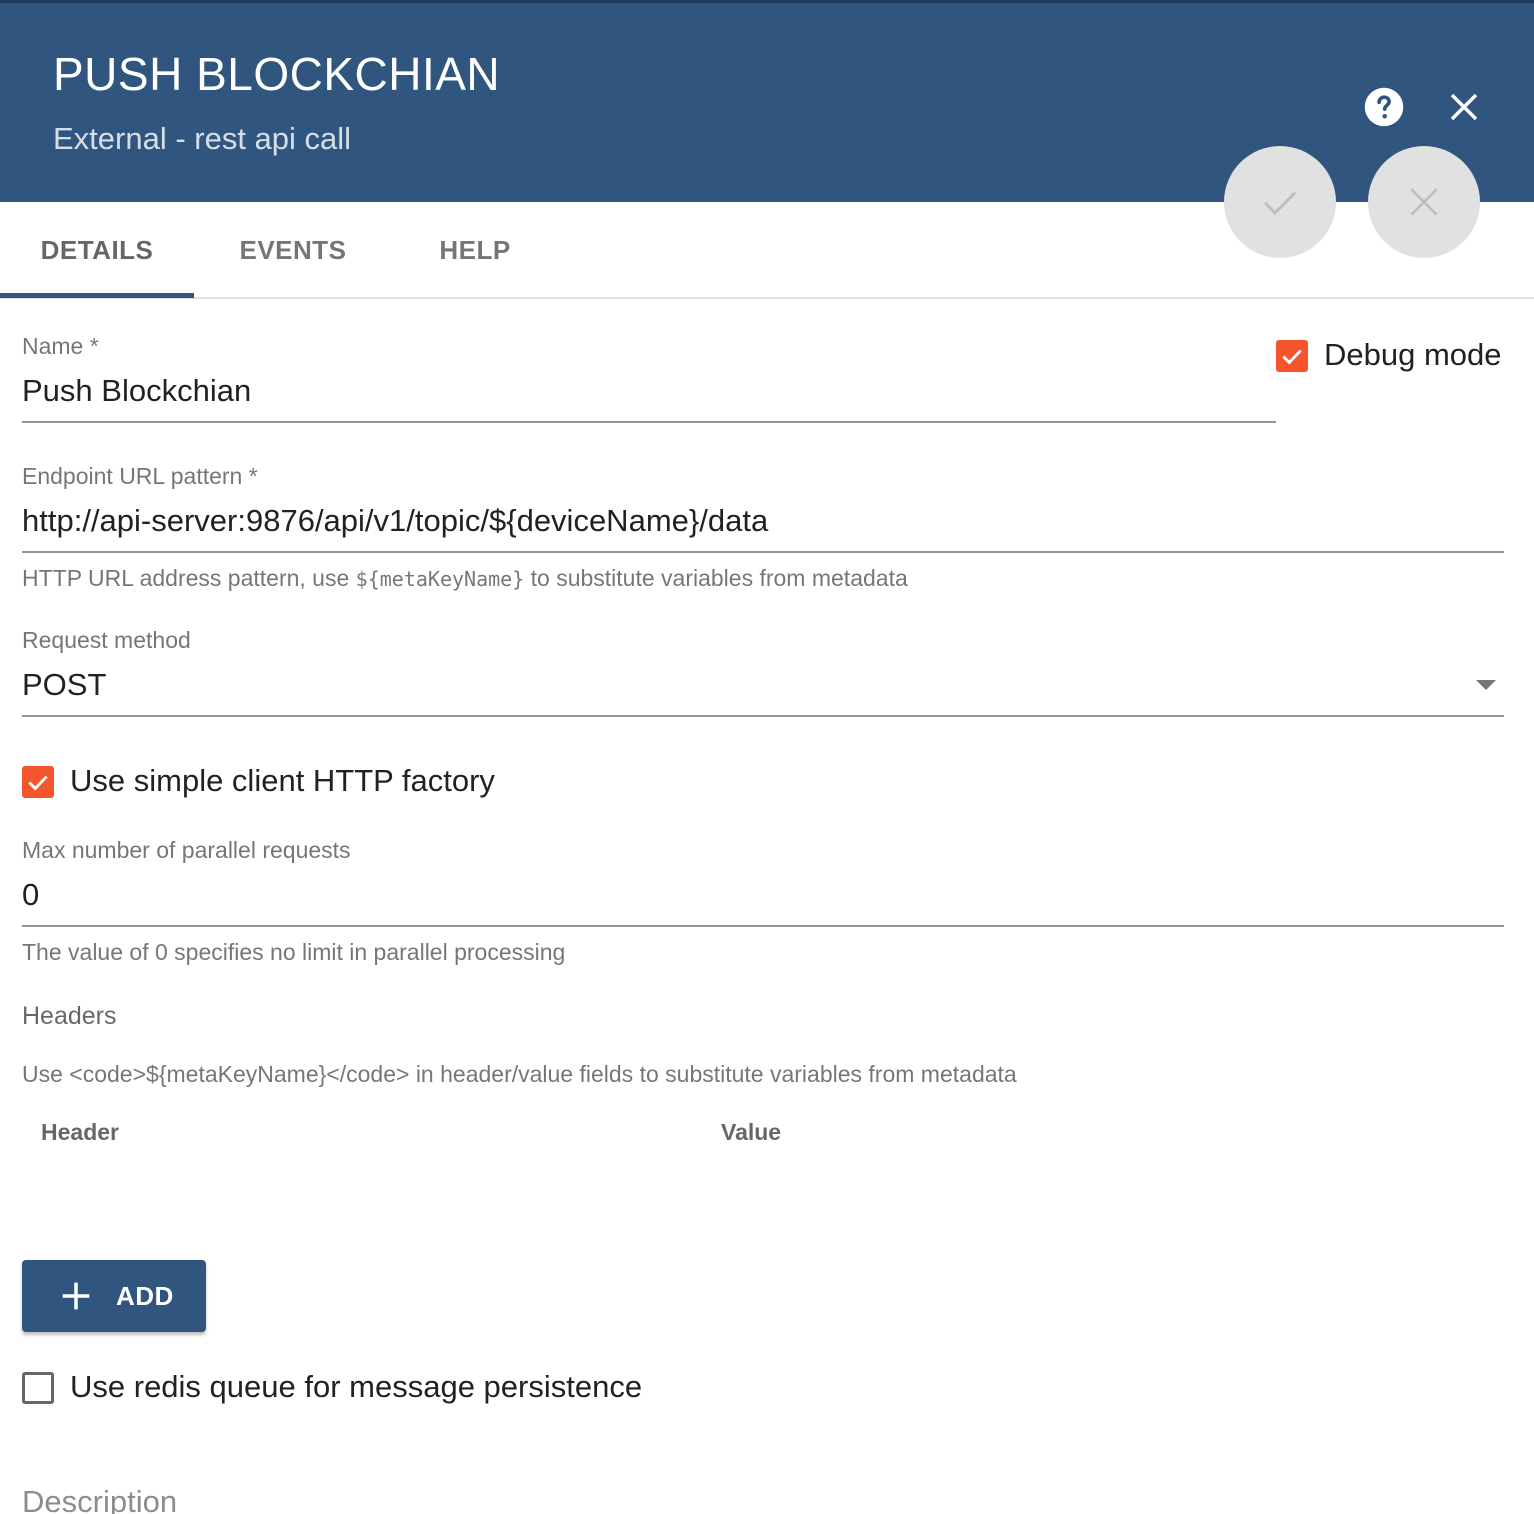 Image resolution: width=1534 pixels, height=1514 pixels. I want to click on description-label: Description, so click(100, 1499).